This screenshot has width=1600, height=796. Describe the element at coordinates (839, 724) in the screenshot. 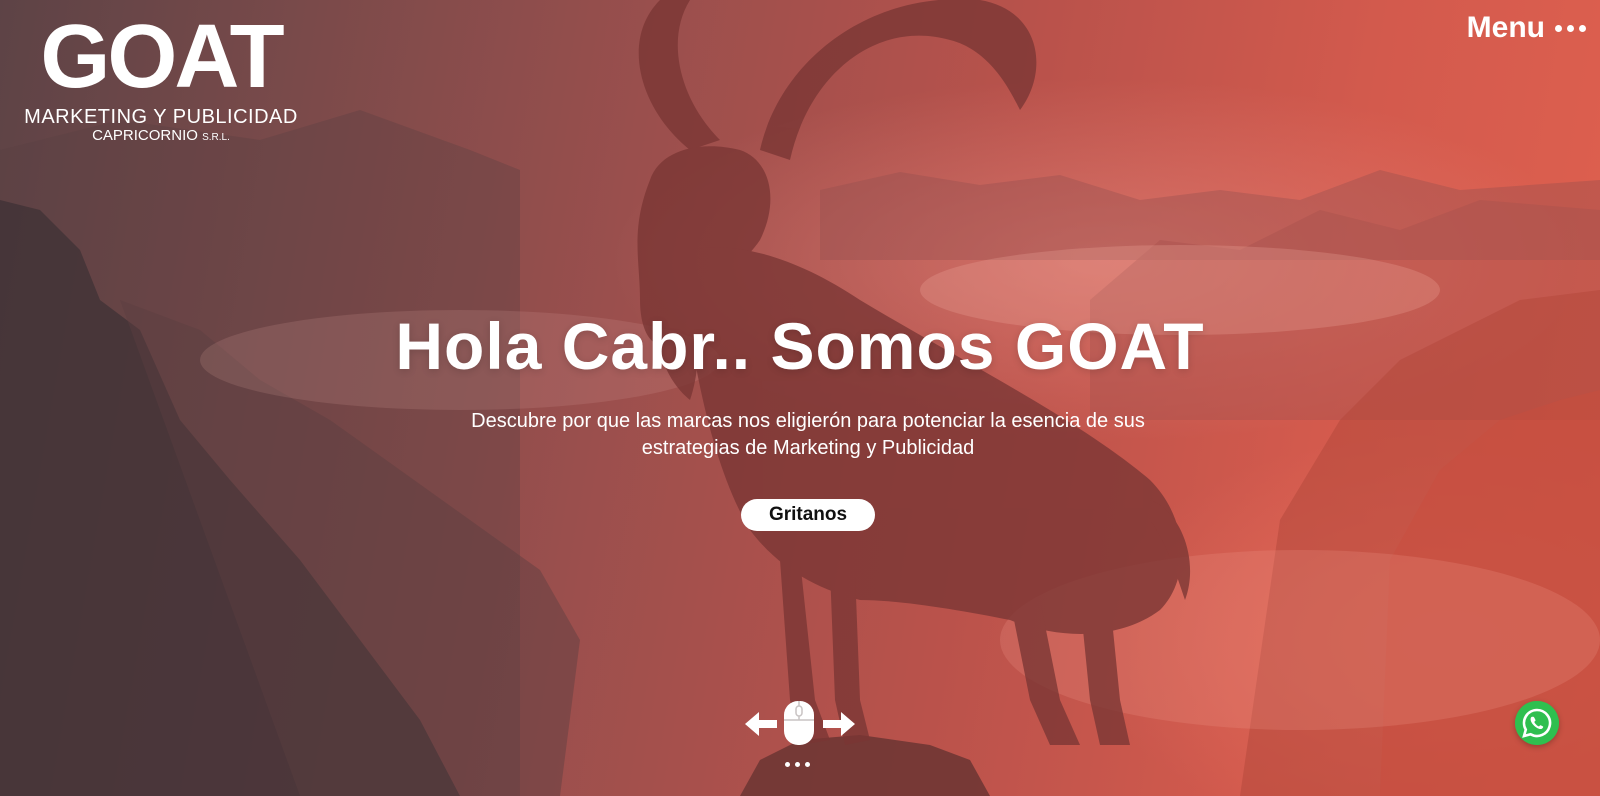

I see `arrow-right-icon` at that location.